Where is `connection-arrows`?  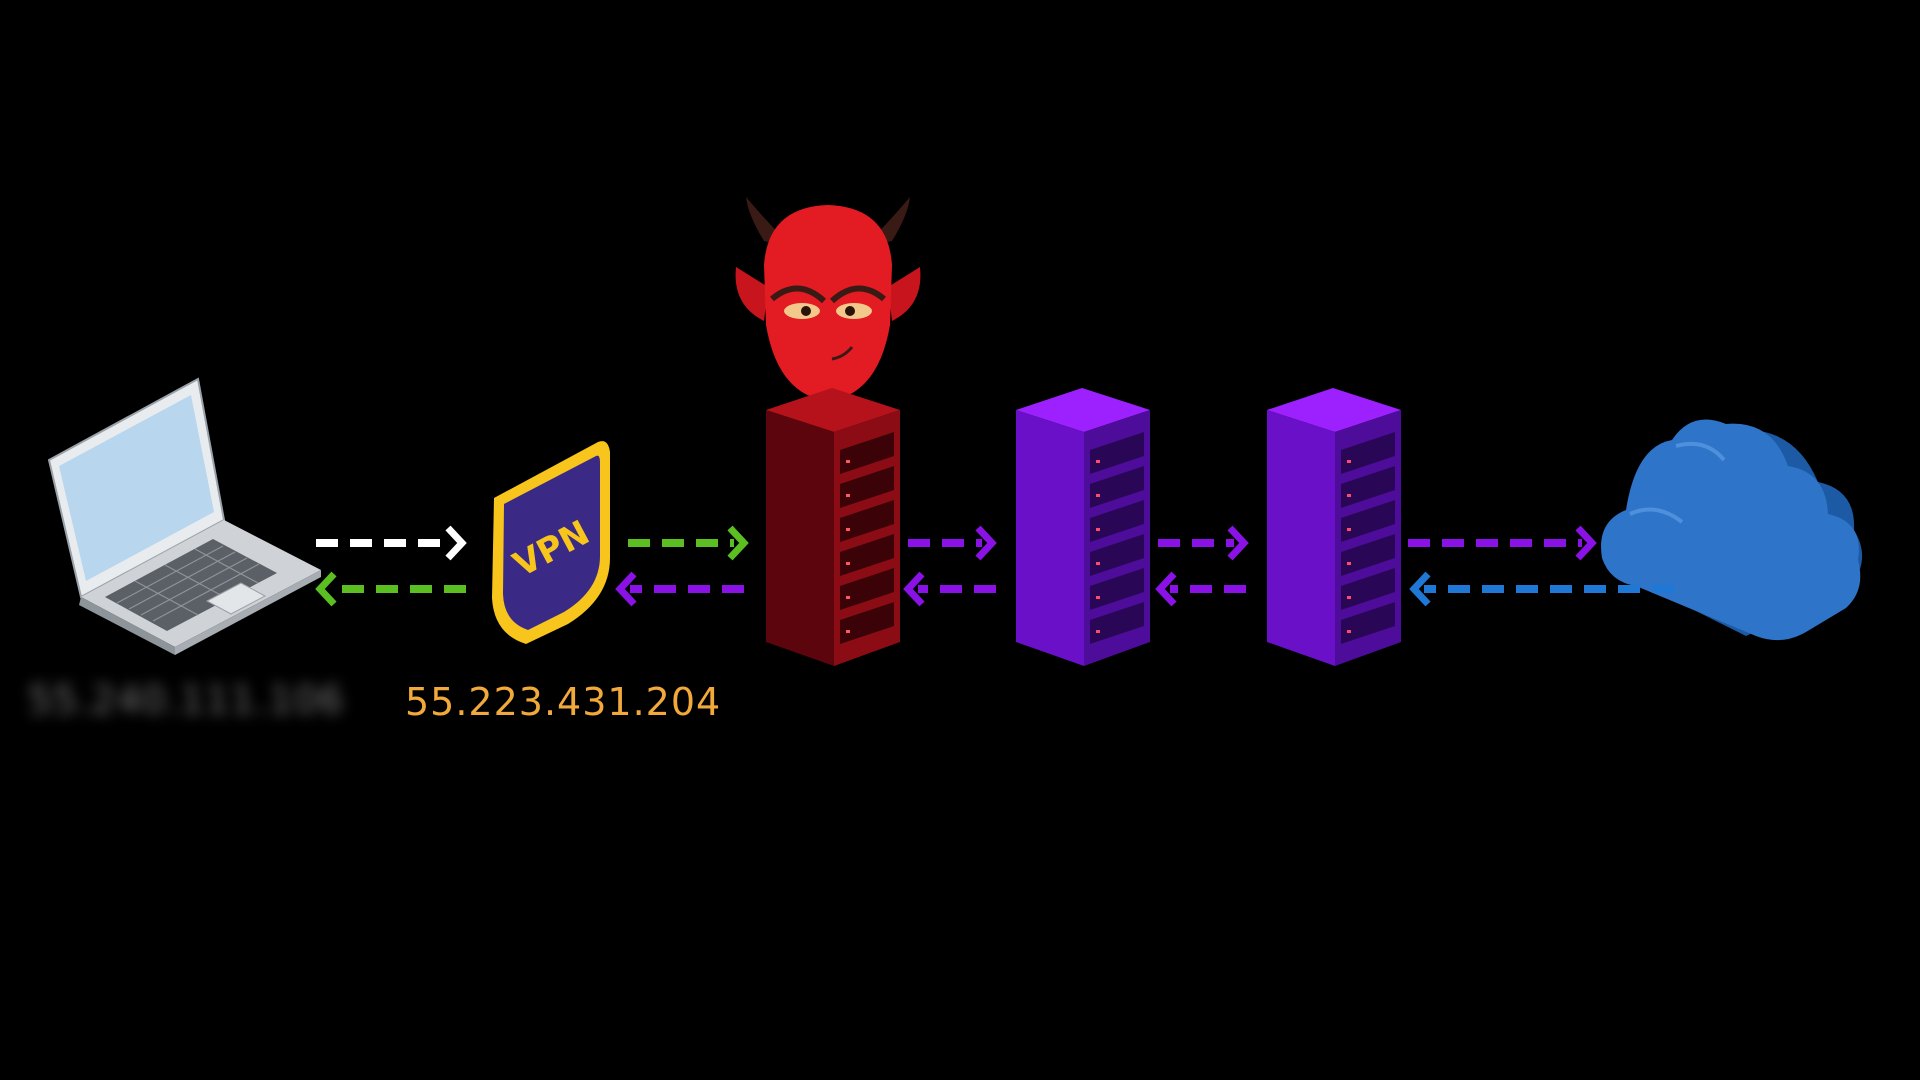
connection-arrows is located at coordinates (994, 566).